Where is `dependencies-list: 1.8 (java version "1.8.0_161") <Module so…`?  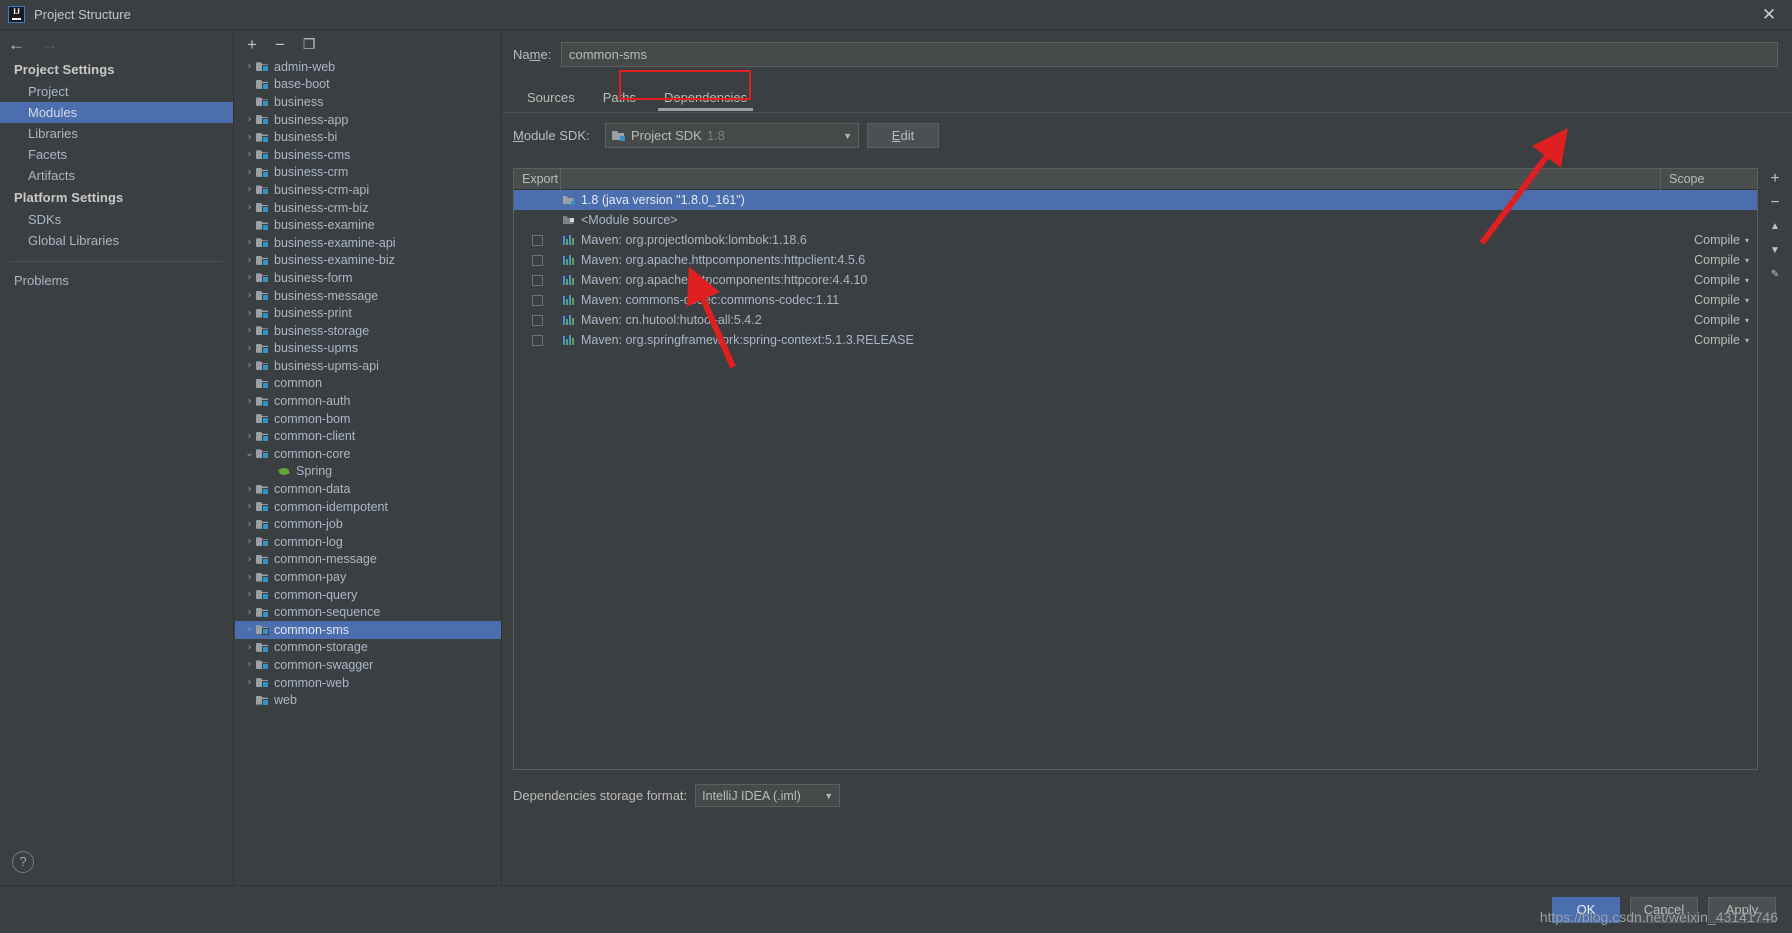
dependencies-list: 1.8 (java version "1.8.0_161") <Module so… is located at coordinates (1135, 270).